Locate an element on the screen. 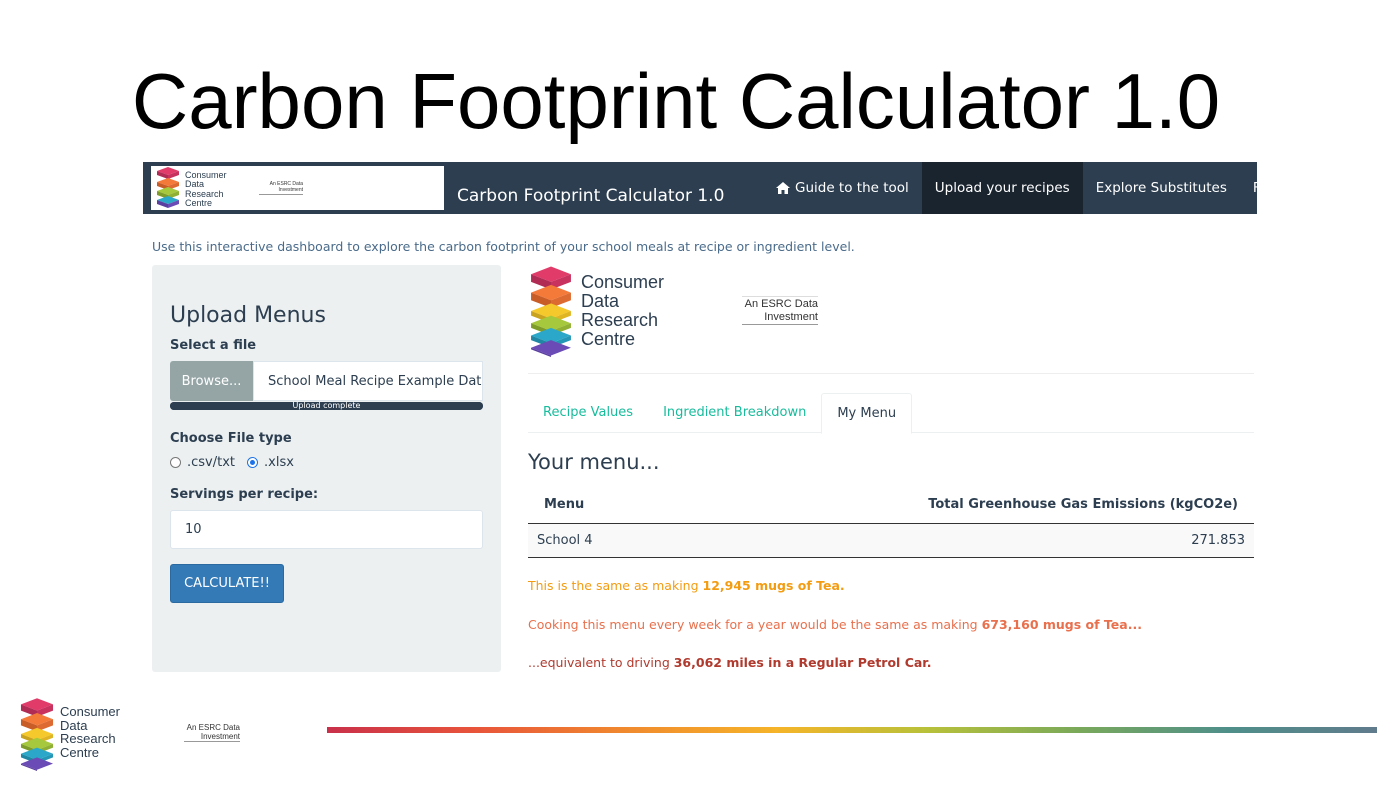  navbar-esrc-text: An ESRC Data Investment is located at coordinates (281, 188).